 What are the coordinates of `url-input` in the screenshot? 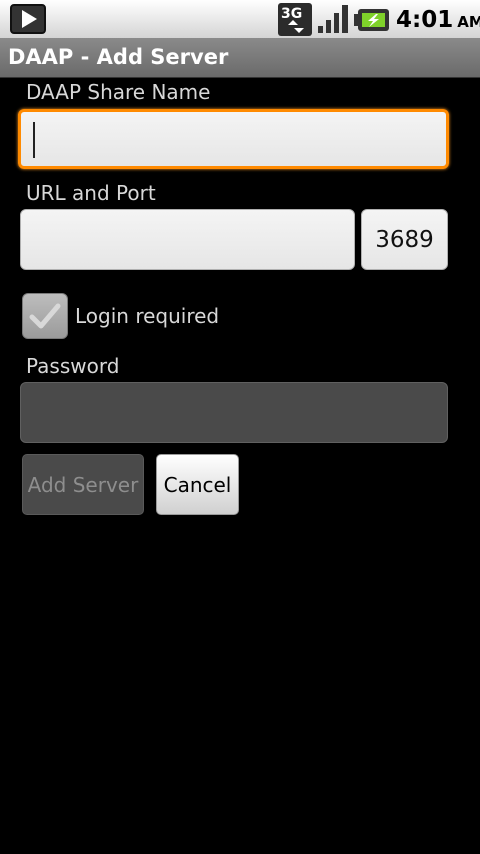 It's located at (187, 239).